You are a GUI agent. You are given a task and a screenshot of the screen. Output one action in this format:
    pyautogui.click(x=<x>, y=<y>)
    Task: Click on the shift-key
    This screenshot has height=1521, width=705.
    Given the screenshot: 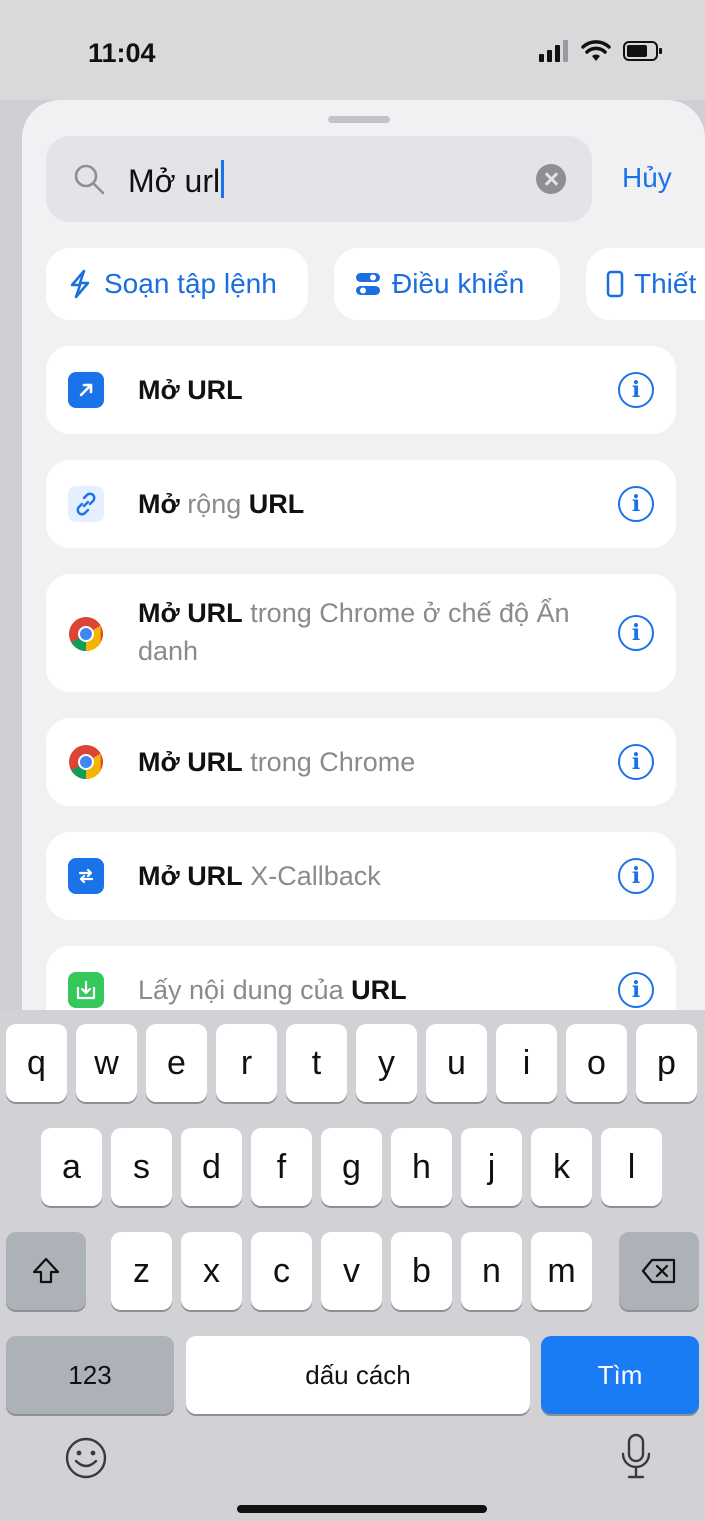 What is the action you would take?
    pyautogui.click(x=46, y=1271)
    